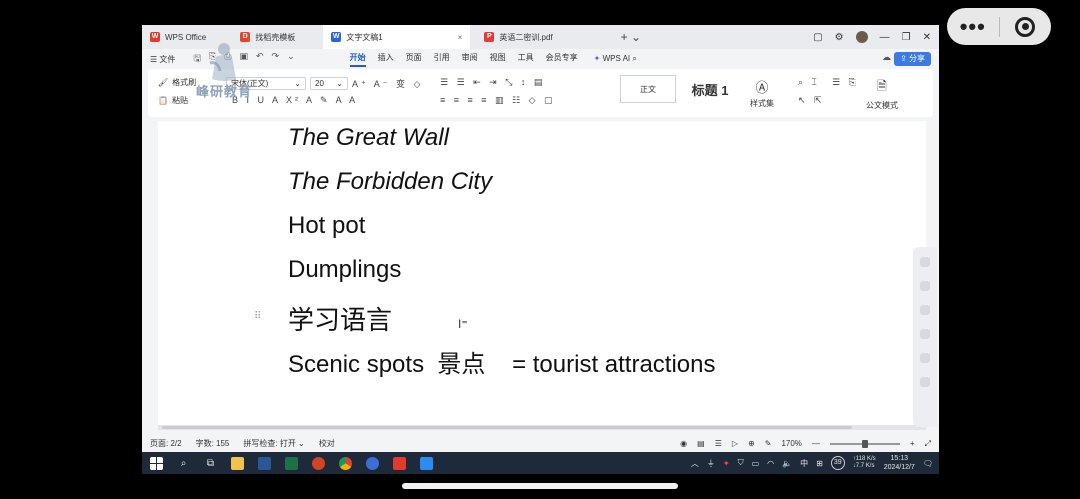 The image size is (1080, 499). What do you see at coordinates (1025, 26) in the screenshot?
I see `close-miniprogram-button` at bounding box center [1025, 26].